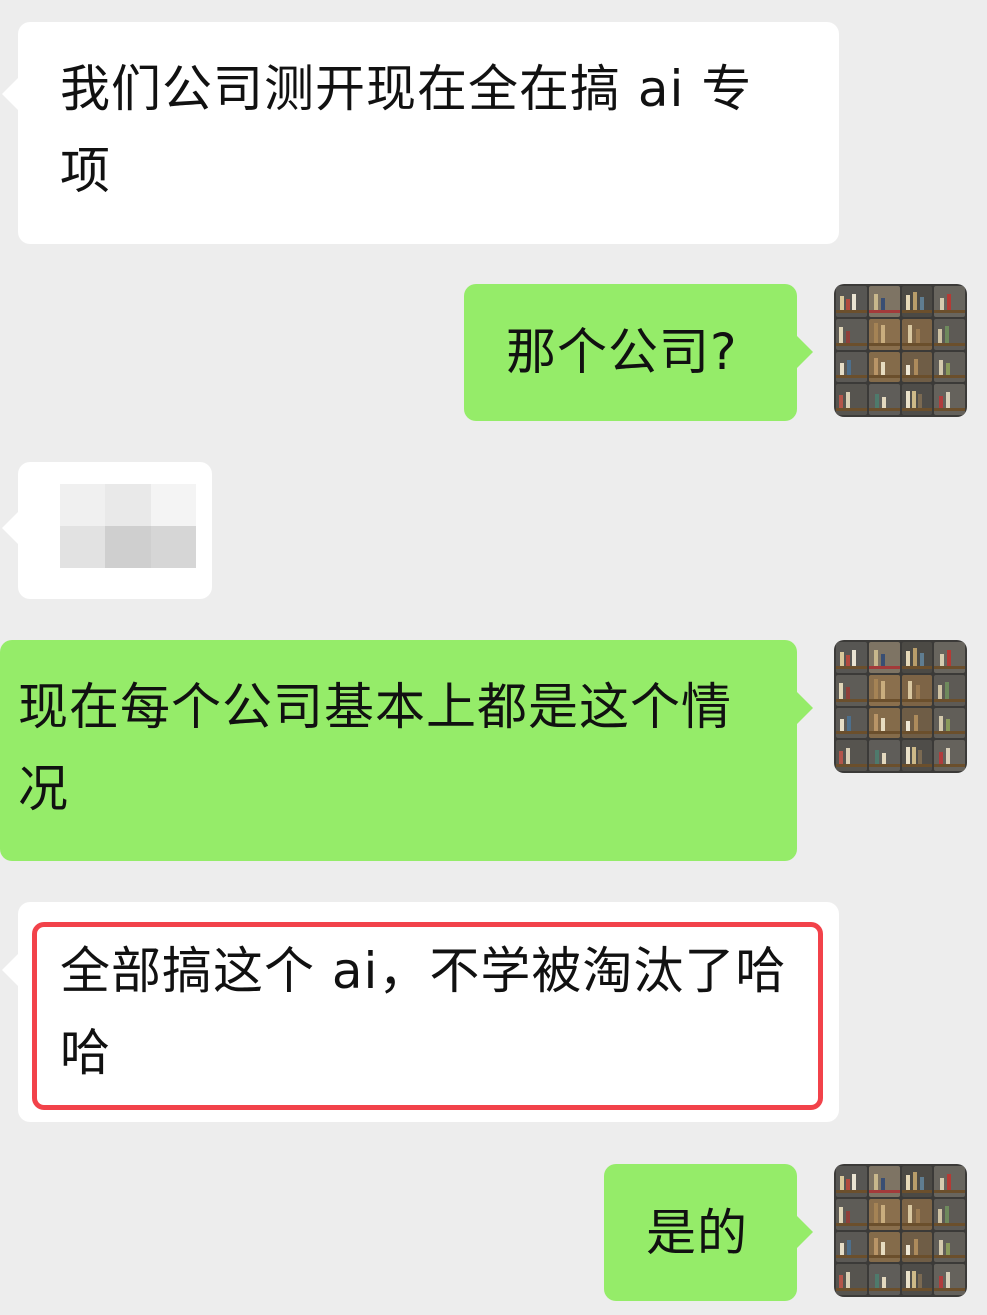 The width and height of the screenshot is (987, 1315). I want to click on blurred-content, so click(128, 526).